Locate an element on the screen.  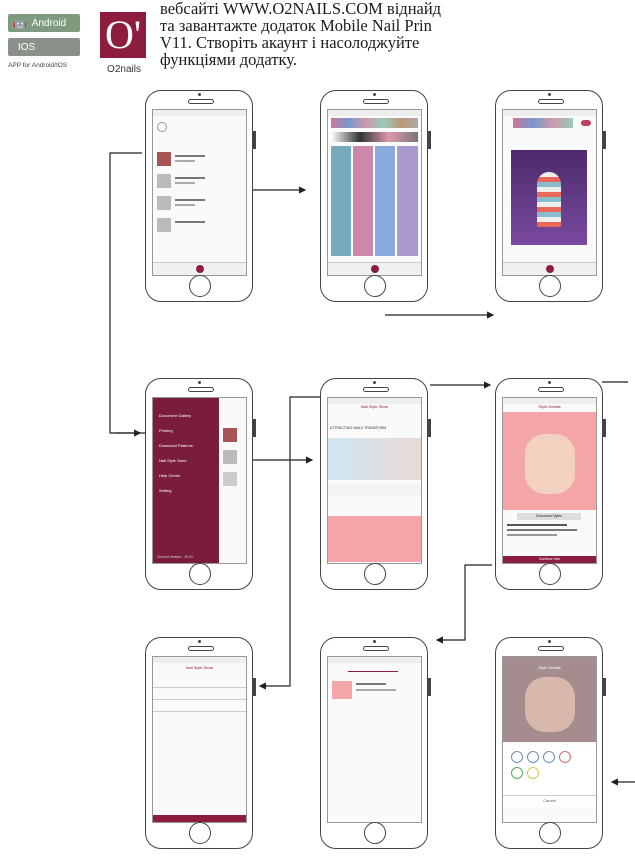
history-icon is located at coordinates (162, 127).